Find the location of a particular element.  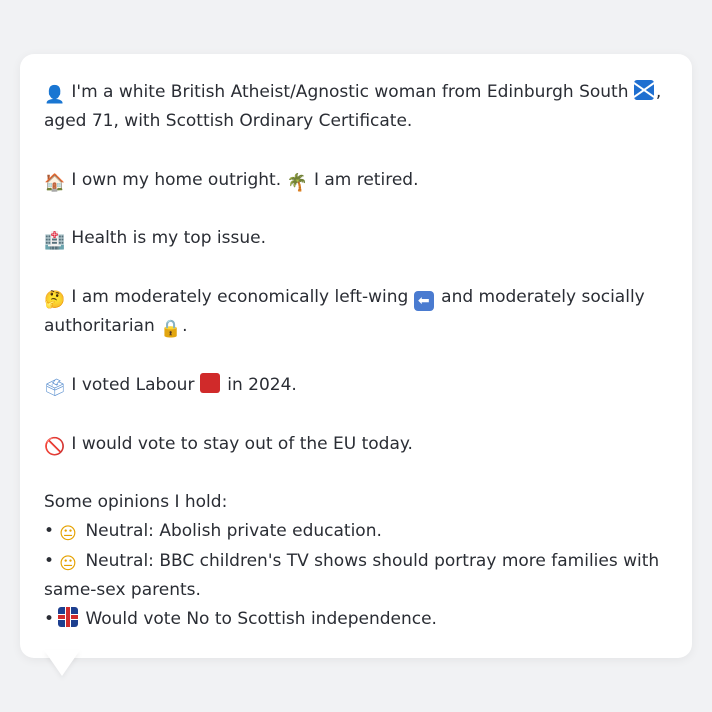

house-icon: 🏠 is located at coordinates (55, 182).